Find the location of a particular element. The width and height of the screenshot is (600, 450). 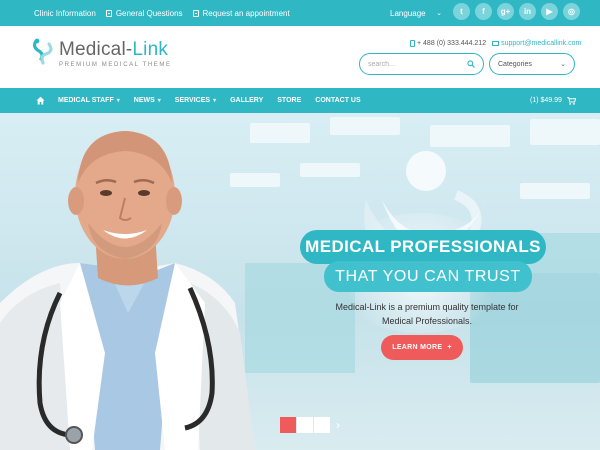

search-box is located at coordinates (421, 64).